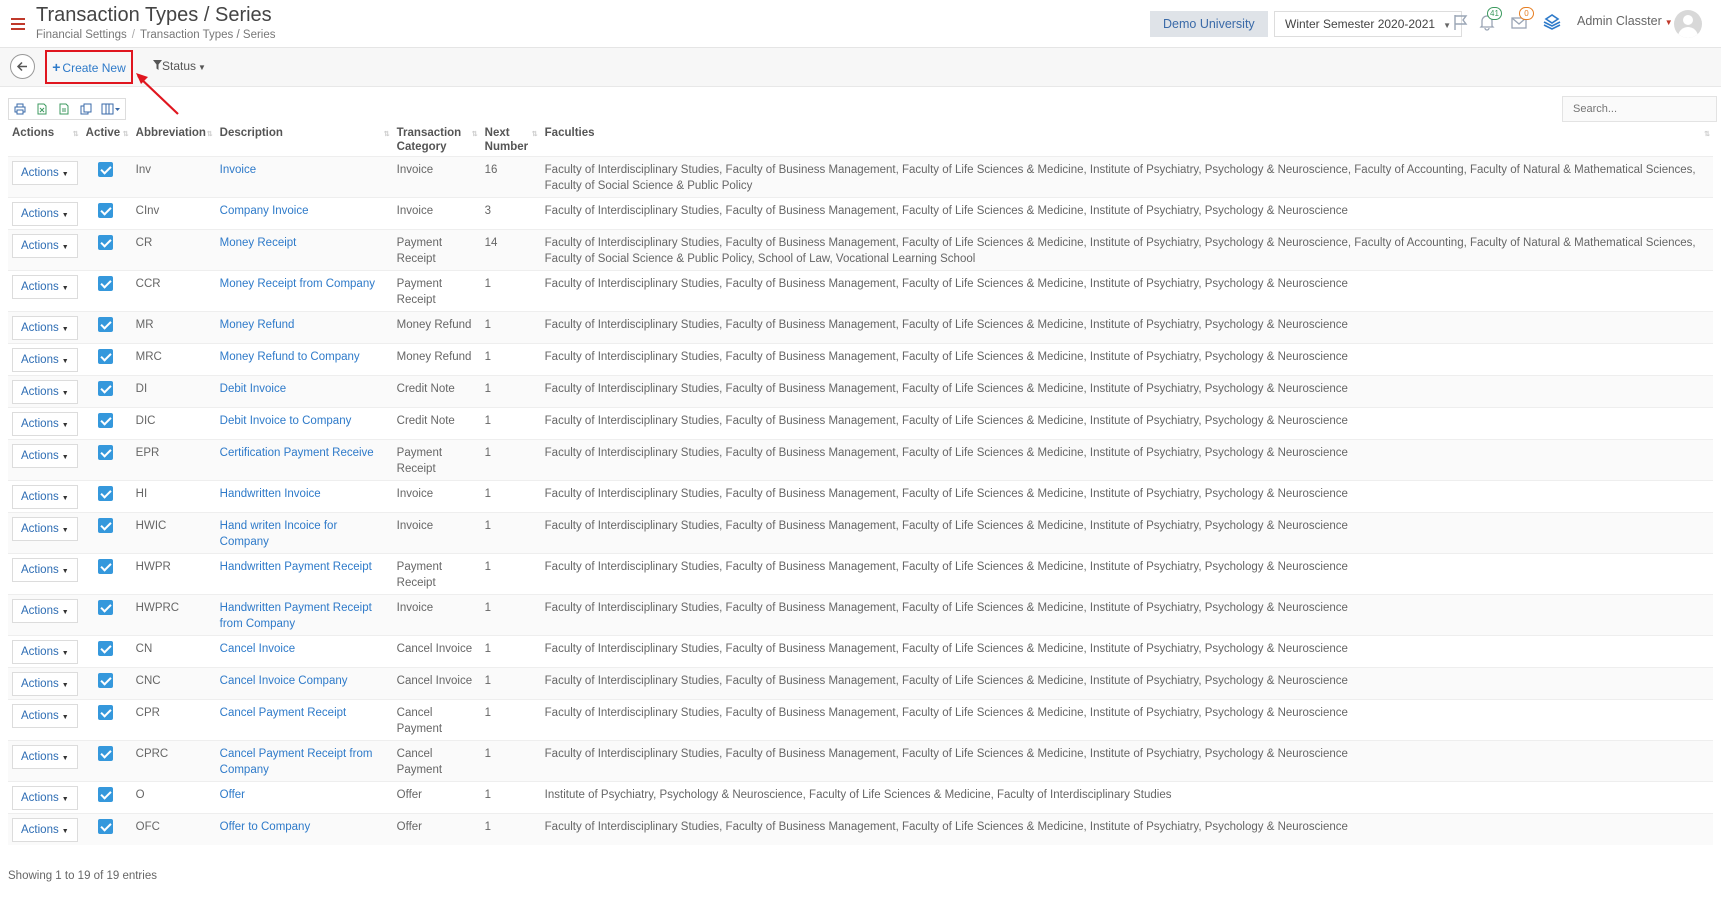 This screenshot has width=1721, height=915. Describe the element at coordinates (1639, 109) in the screenshot. I see `search-input` at that location.